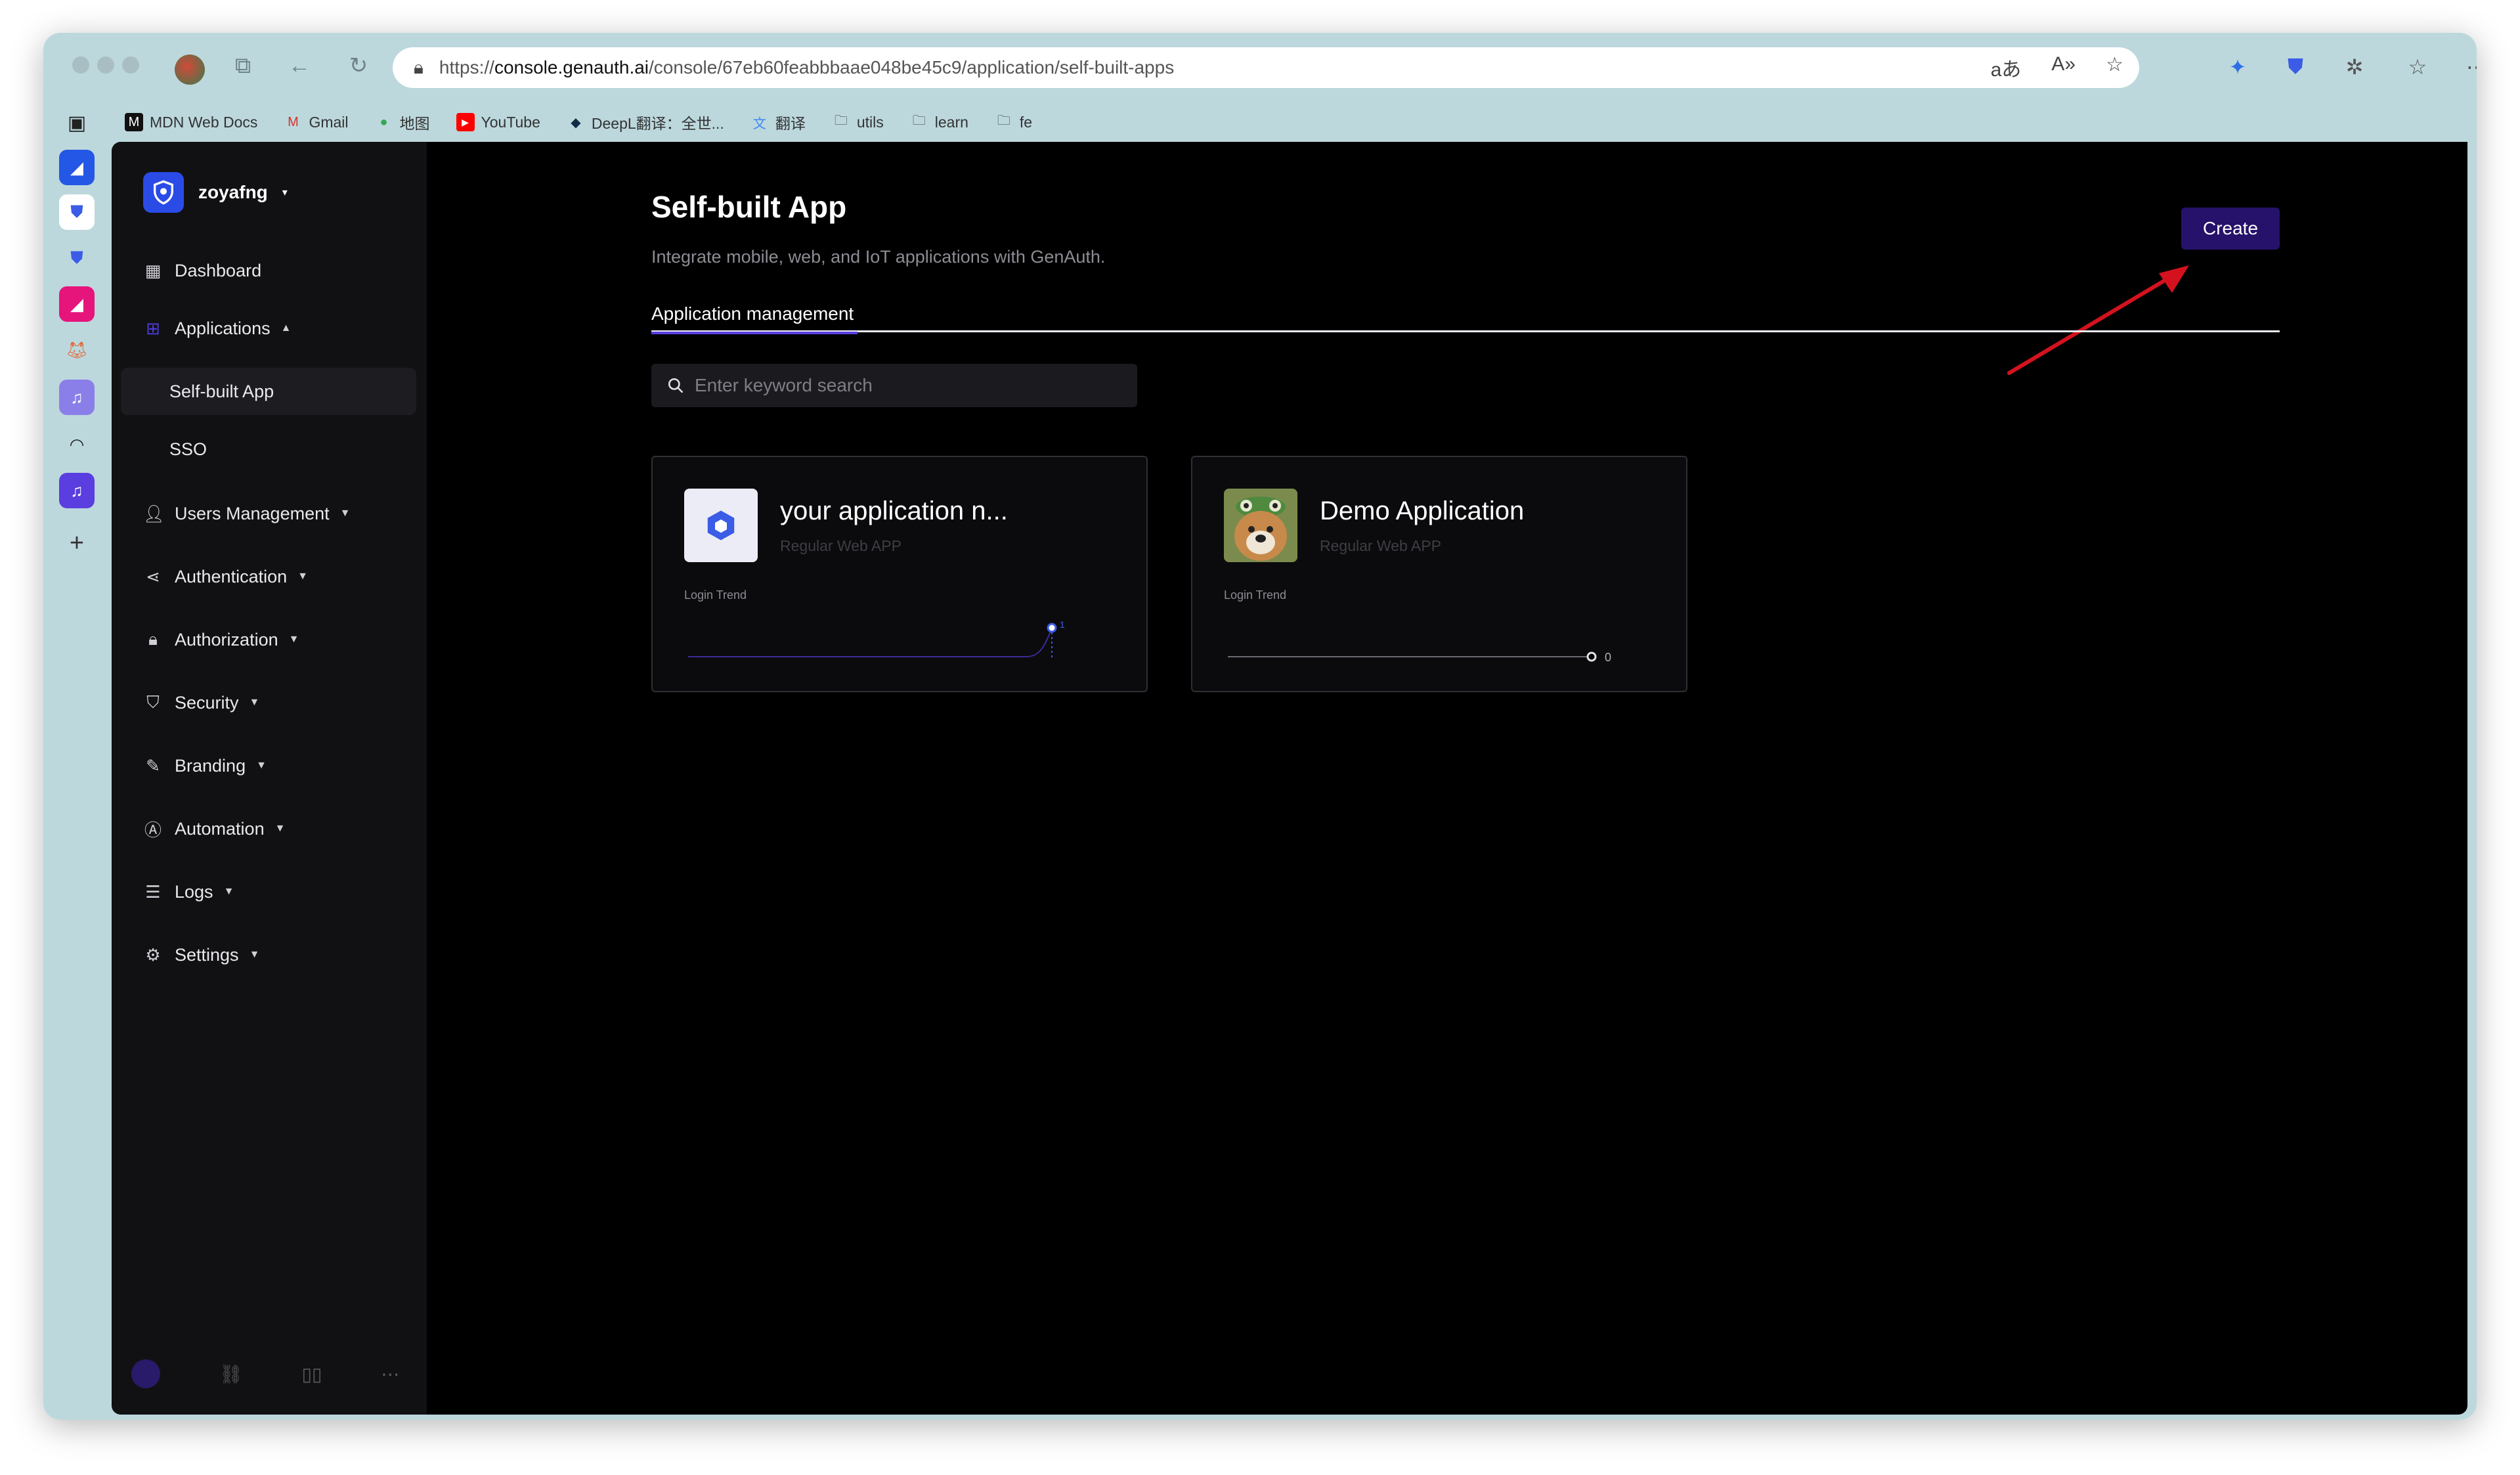 The width and height of the screenshot is (2520, 1475). What do you see at coordinates (268, 270) in the screenshot?
I see `sidebar-item-dashboard: ▦ Dashboard` at bounding box center [268, 270].